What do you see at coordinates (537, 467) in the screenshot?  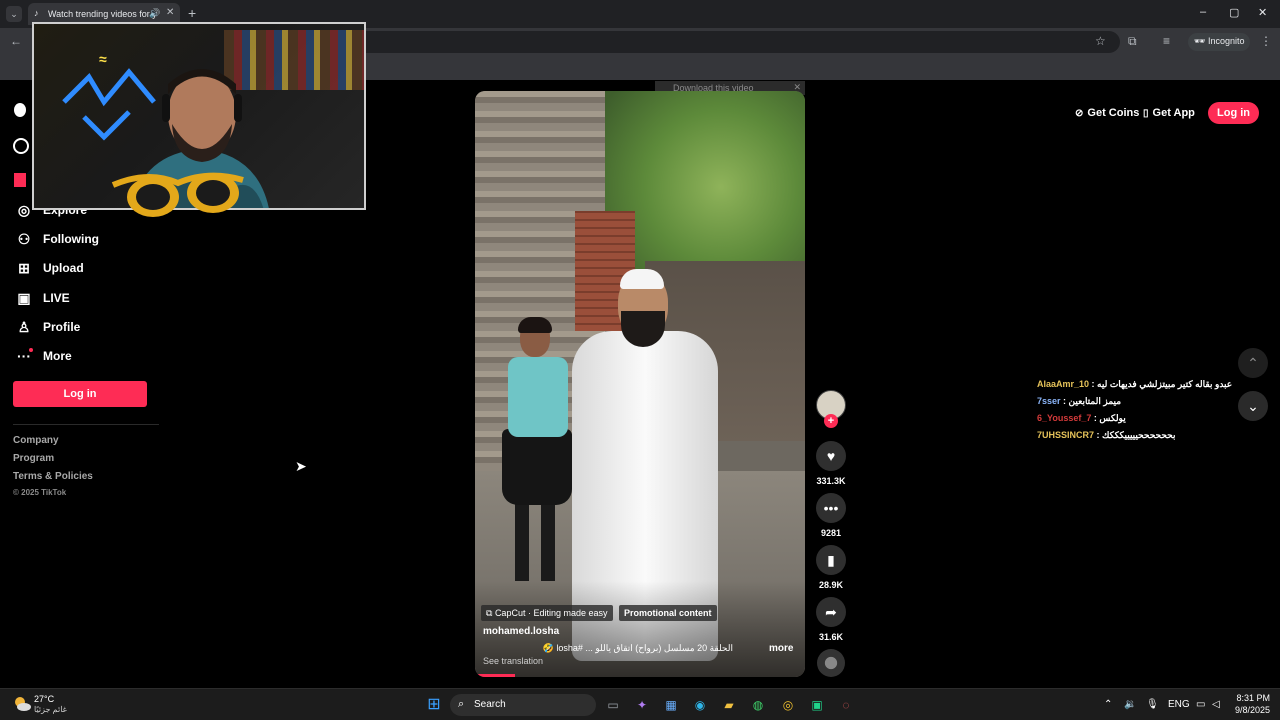 I see `video-girl-skirt` at bounding box center [537, 467].